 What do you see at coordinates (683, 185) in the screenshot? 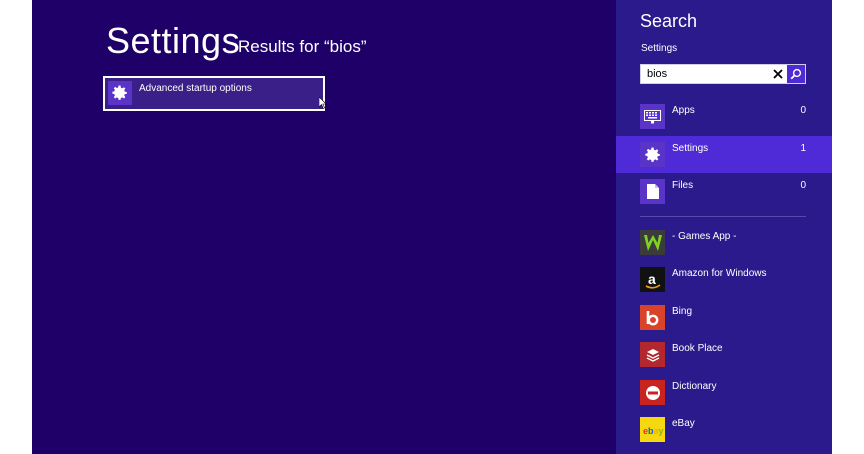
I see `category-label: Files` at bounding box center [683, 185].